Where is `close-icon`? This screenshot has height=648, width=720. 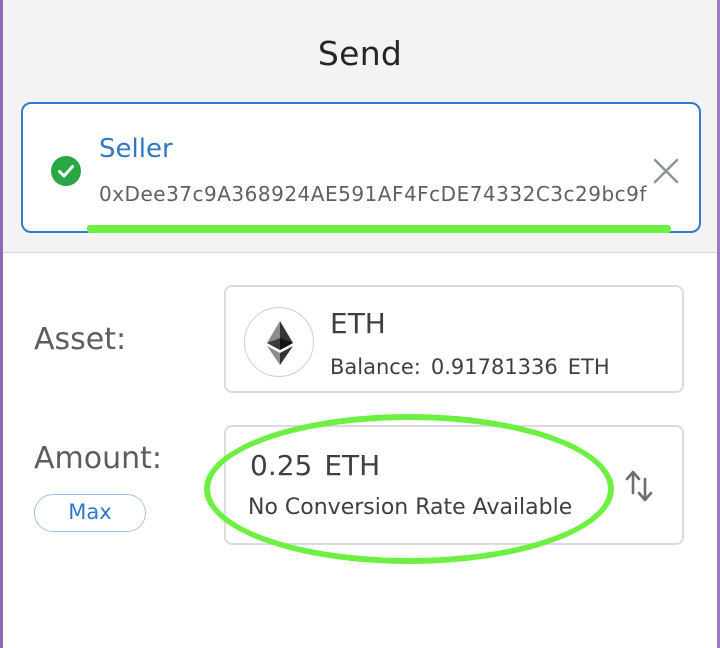 close-icon is located at coordinates (666, 171).